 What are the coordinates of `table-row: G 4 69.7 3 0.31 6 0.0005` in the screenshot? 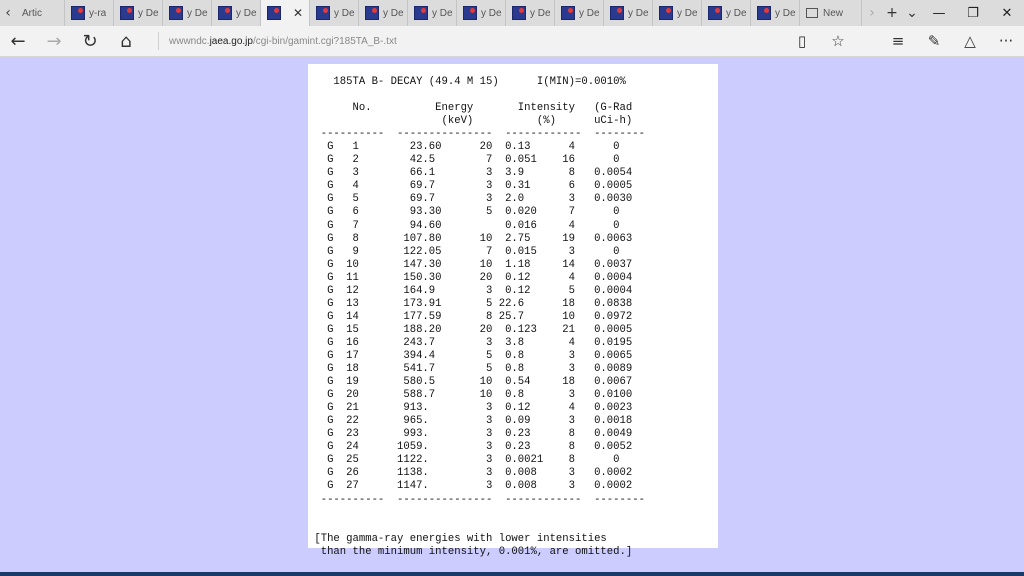 It's located at (470, 186).